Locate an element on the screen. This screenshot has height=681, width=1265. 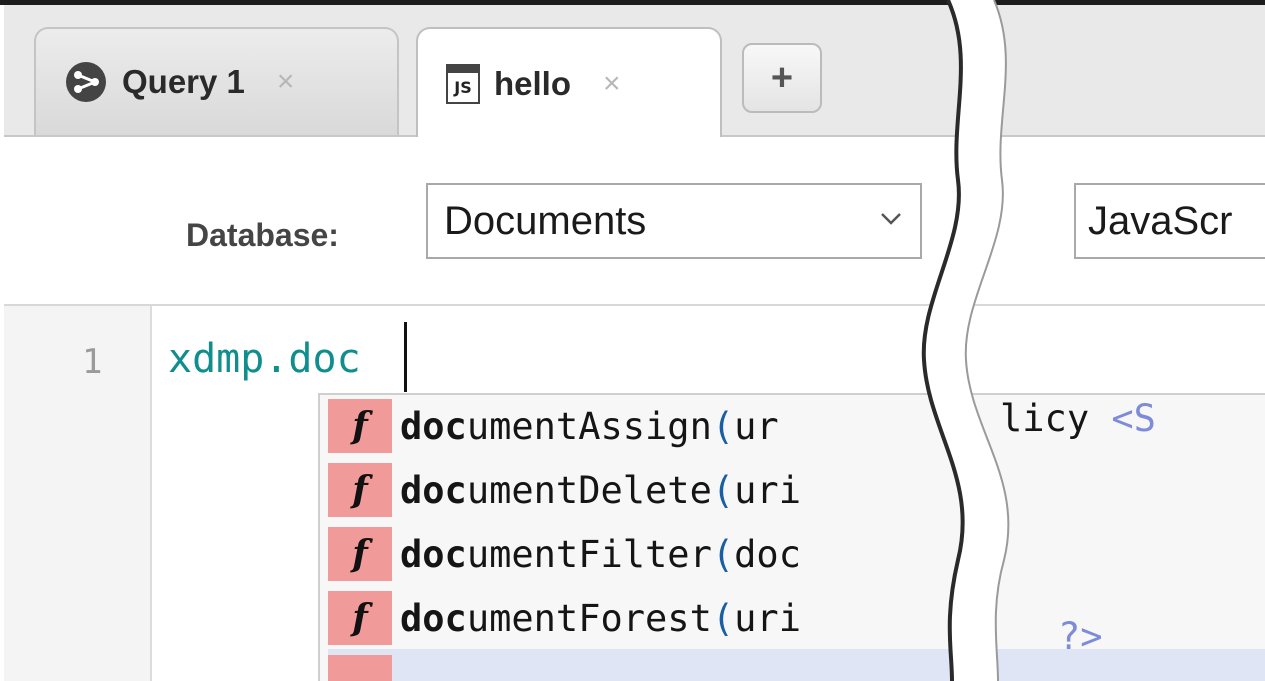
query-icon is located at coordinates (86, 82).